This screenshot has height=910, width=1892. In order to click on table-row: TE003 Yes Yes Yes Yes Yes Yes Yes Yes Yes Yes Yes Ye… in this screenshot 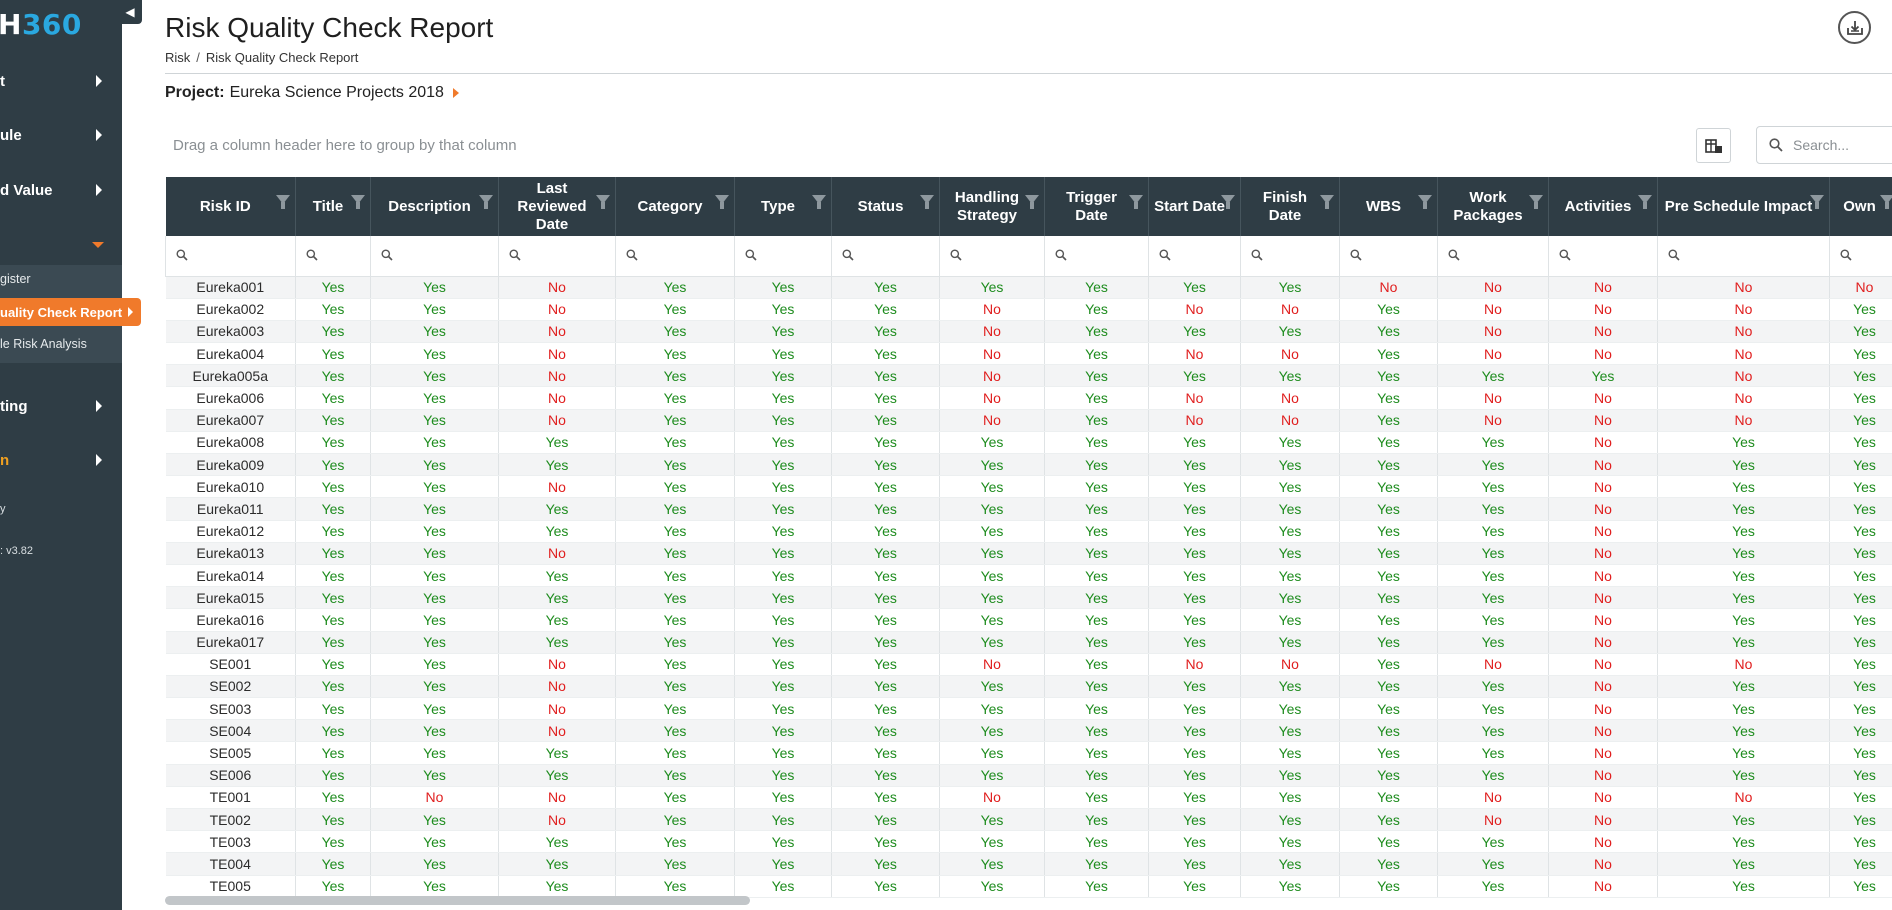, I will do `click(1028, 842)`.